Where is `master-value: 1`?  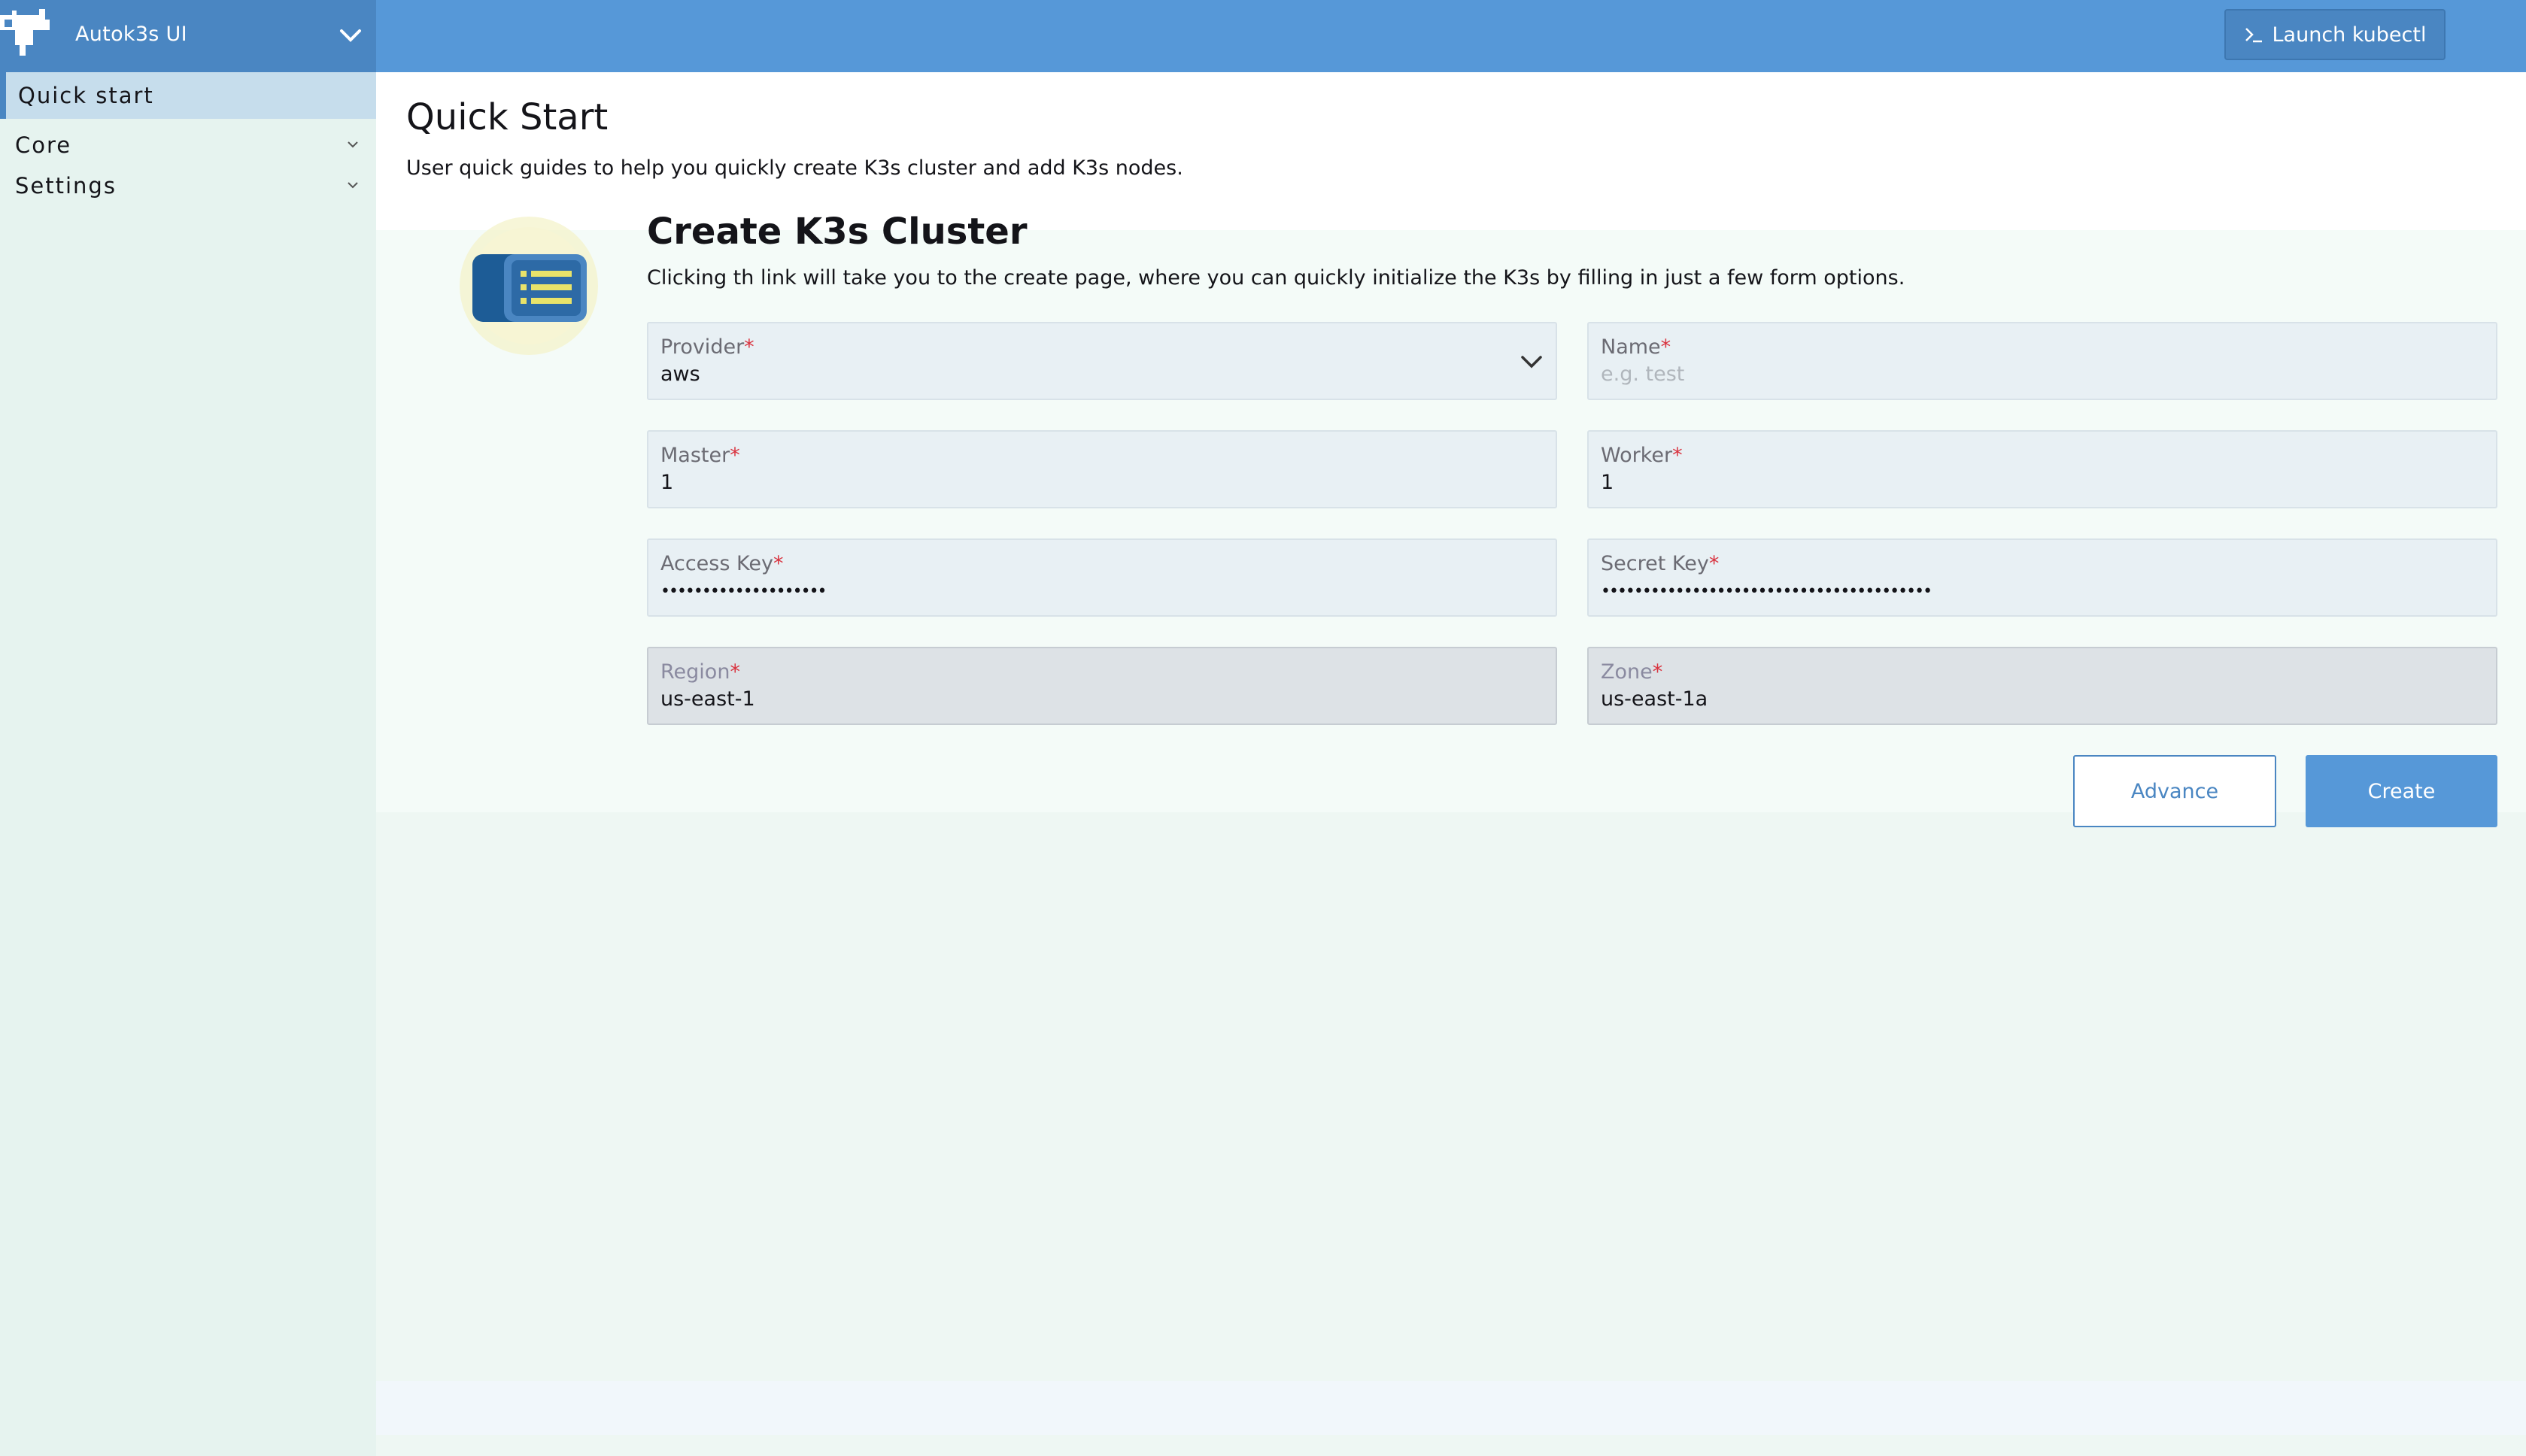 master-value: 1 is located at coordinates (667, 482).